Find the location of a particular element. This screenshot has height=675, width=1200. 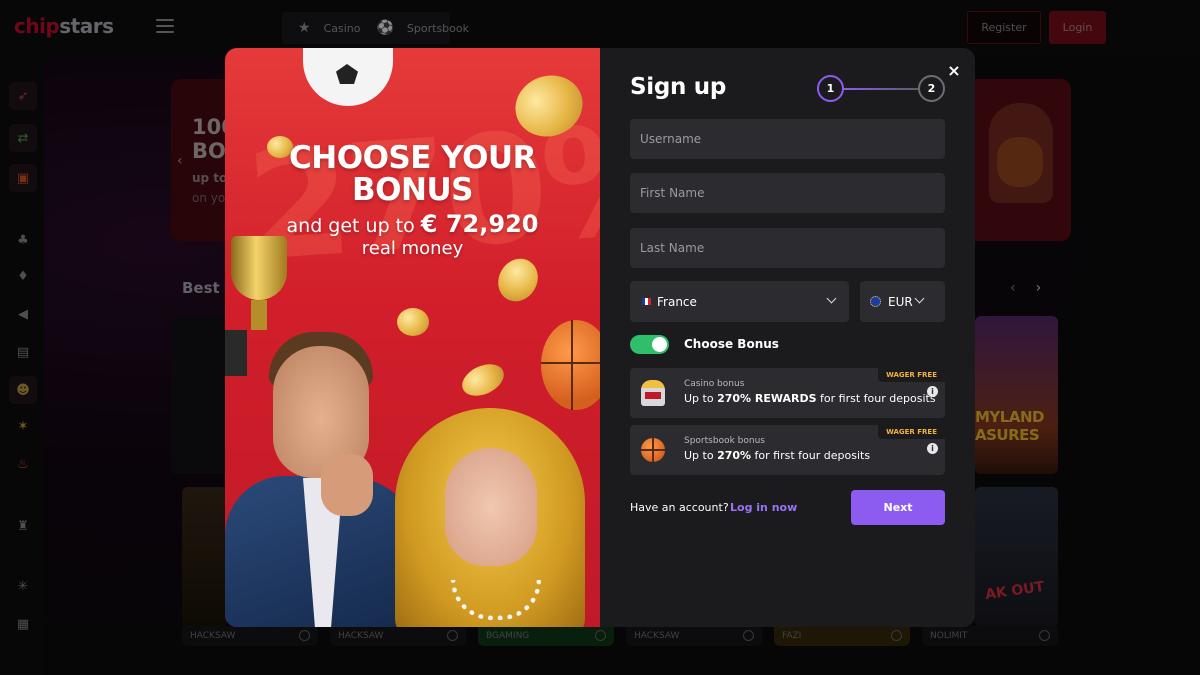

bonus-description: Up to 270% for first four deposits is located at coordinates (777, 455).